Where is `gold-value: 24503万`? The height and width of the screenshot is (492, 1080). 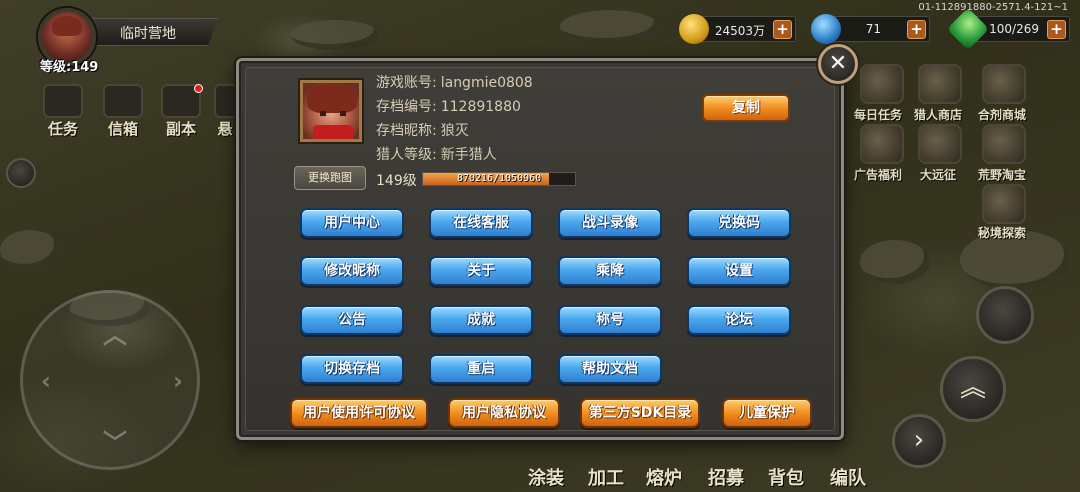
gold-value: 24503万 is located at coordinates (739, 31).